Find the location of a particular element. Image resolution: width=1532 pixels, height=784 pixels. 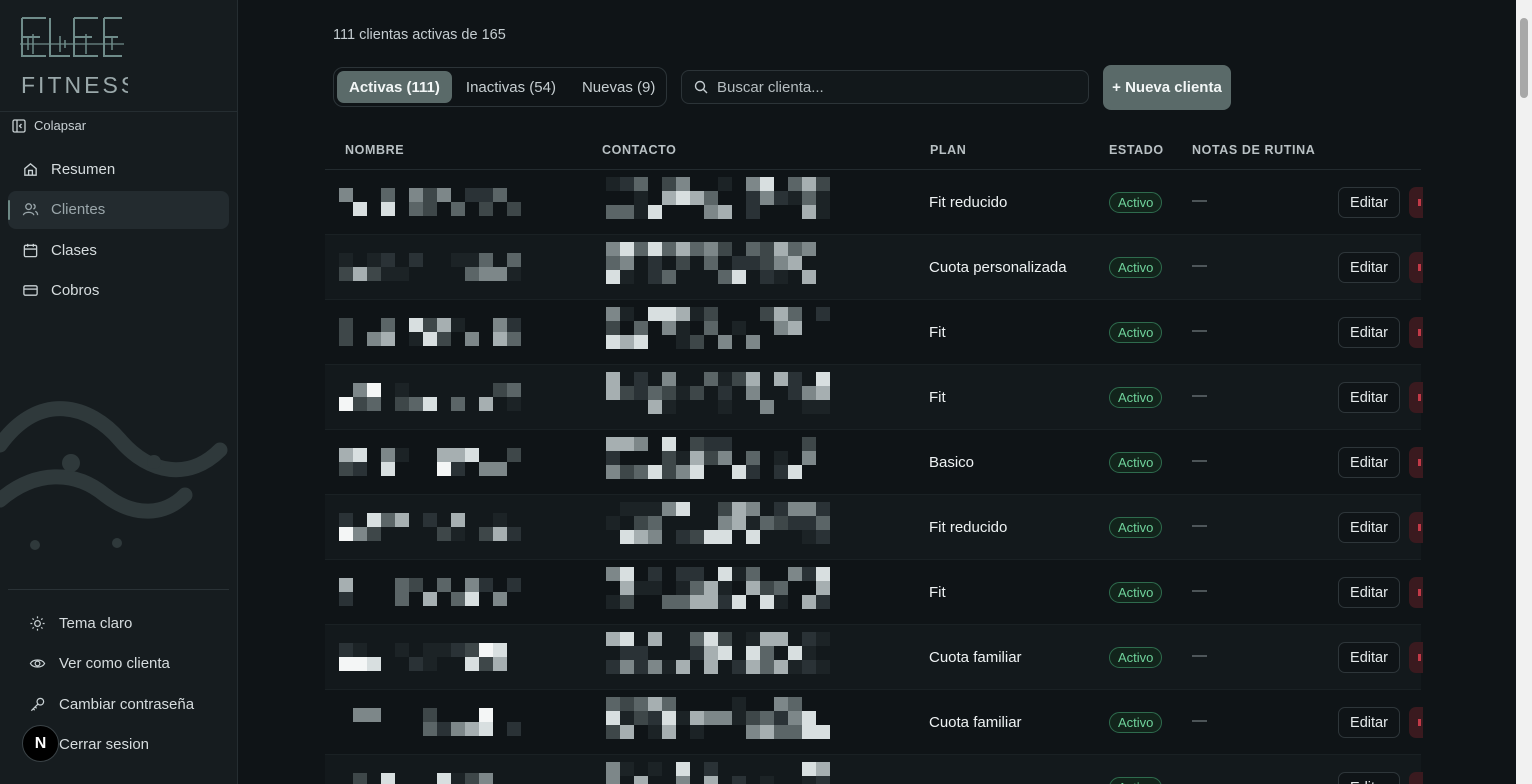

sidebar-item-clases: Clases is located at coordinates (118, 250).